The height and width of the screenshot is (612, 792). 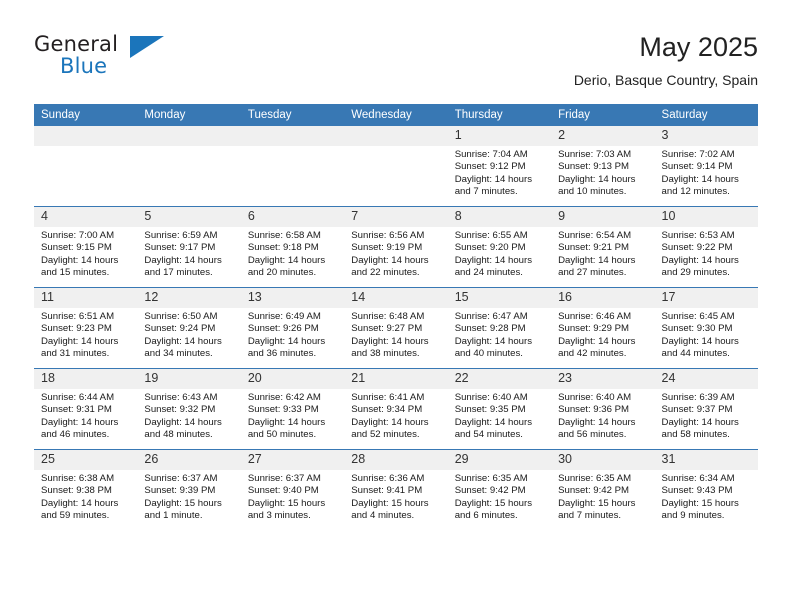 What do you see at coordinates (180, 248) in the screenshot?
I see `sunset-time: Sunset: 9:17 PM` at bounding box center [180, 248].